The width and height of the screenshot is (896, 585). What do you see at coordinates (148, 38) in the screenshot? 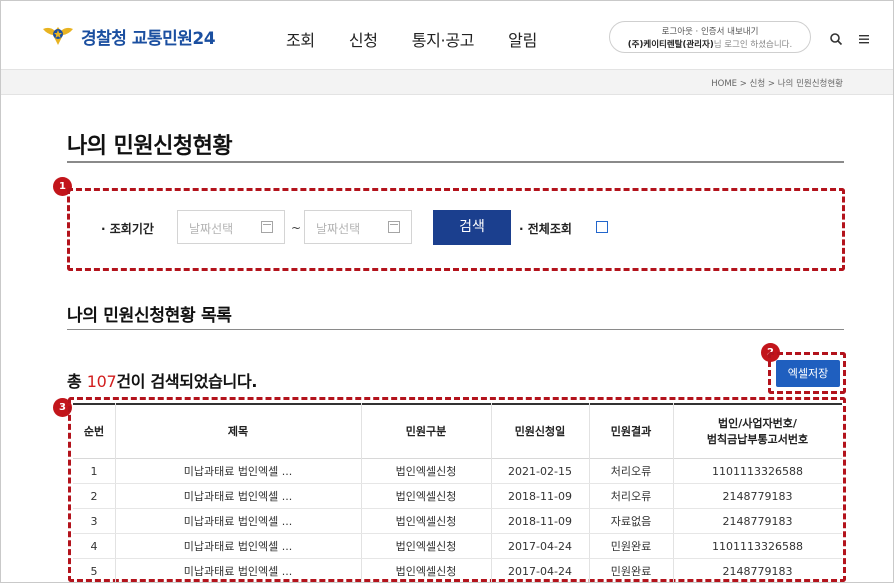
I see `logo-text: 경찰청 교통민원24` at bounding box center [148, 38].